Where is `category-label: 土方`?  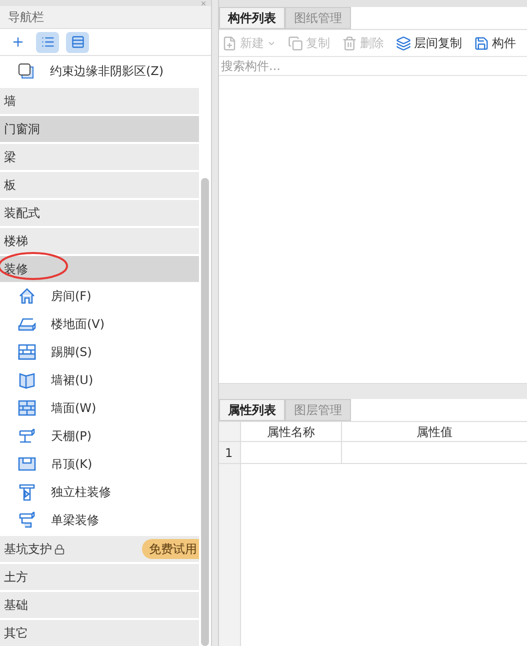 category-label: 土方 is located at coordinates (16, 577).